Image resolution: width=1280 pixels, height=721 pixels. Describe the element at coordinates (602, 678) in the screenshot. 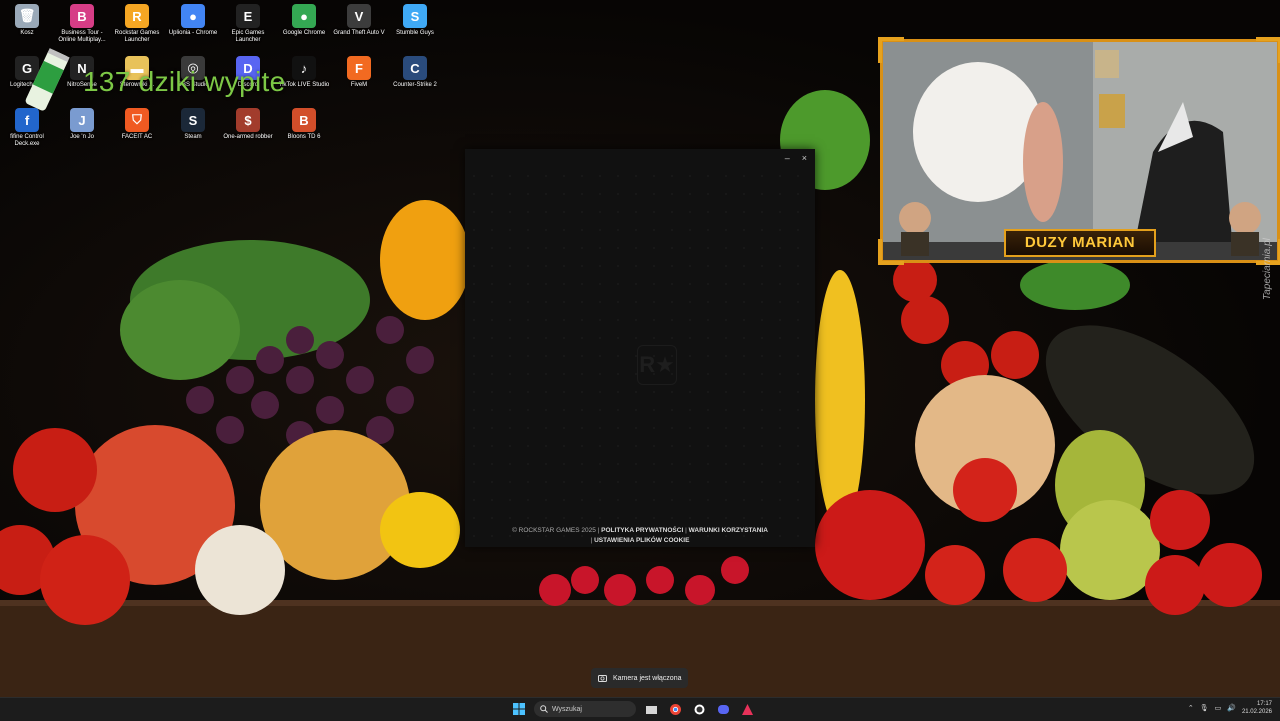

I see `camera-icon` at that location.